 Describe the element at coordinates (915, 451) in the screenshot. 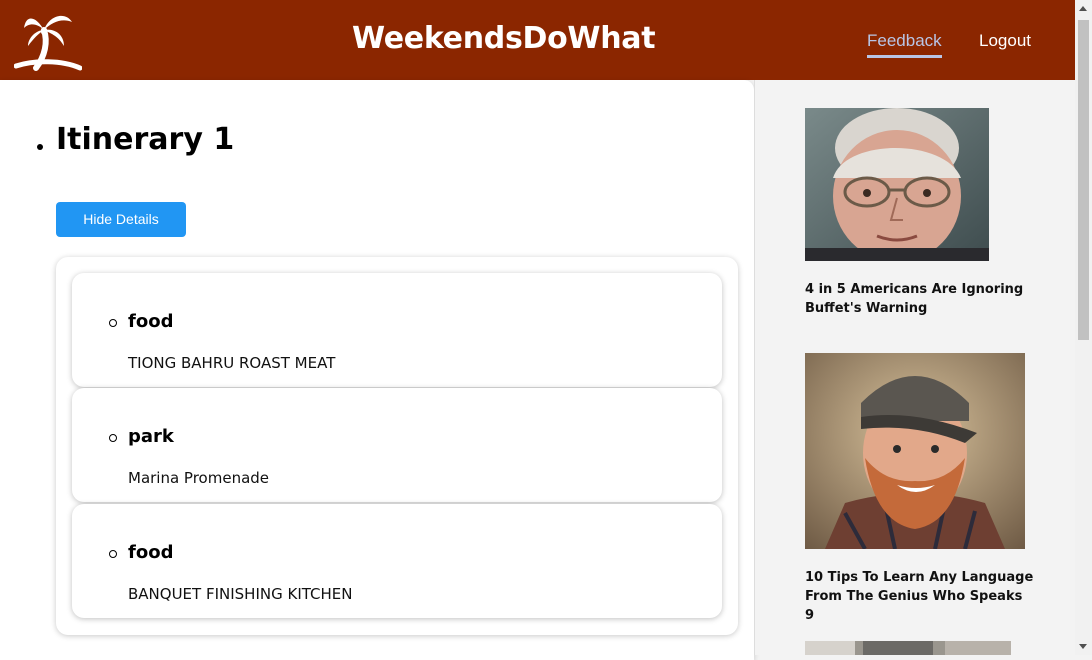

I see `bearded-man-cap-photo` at that location.